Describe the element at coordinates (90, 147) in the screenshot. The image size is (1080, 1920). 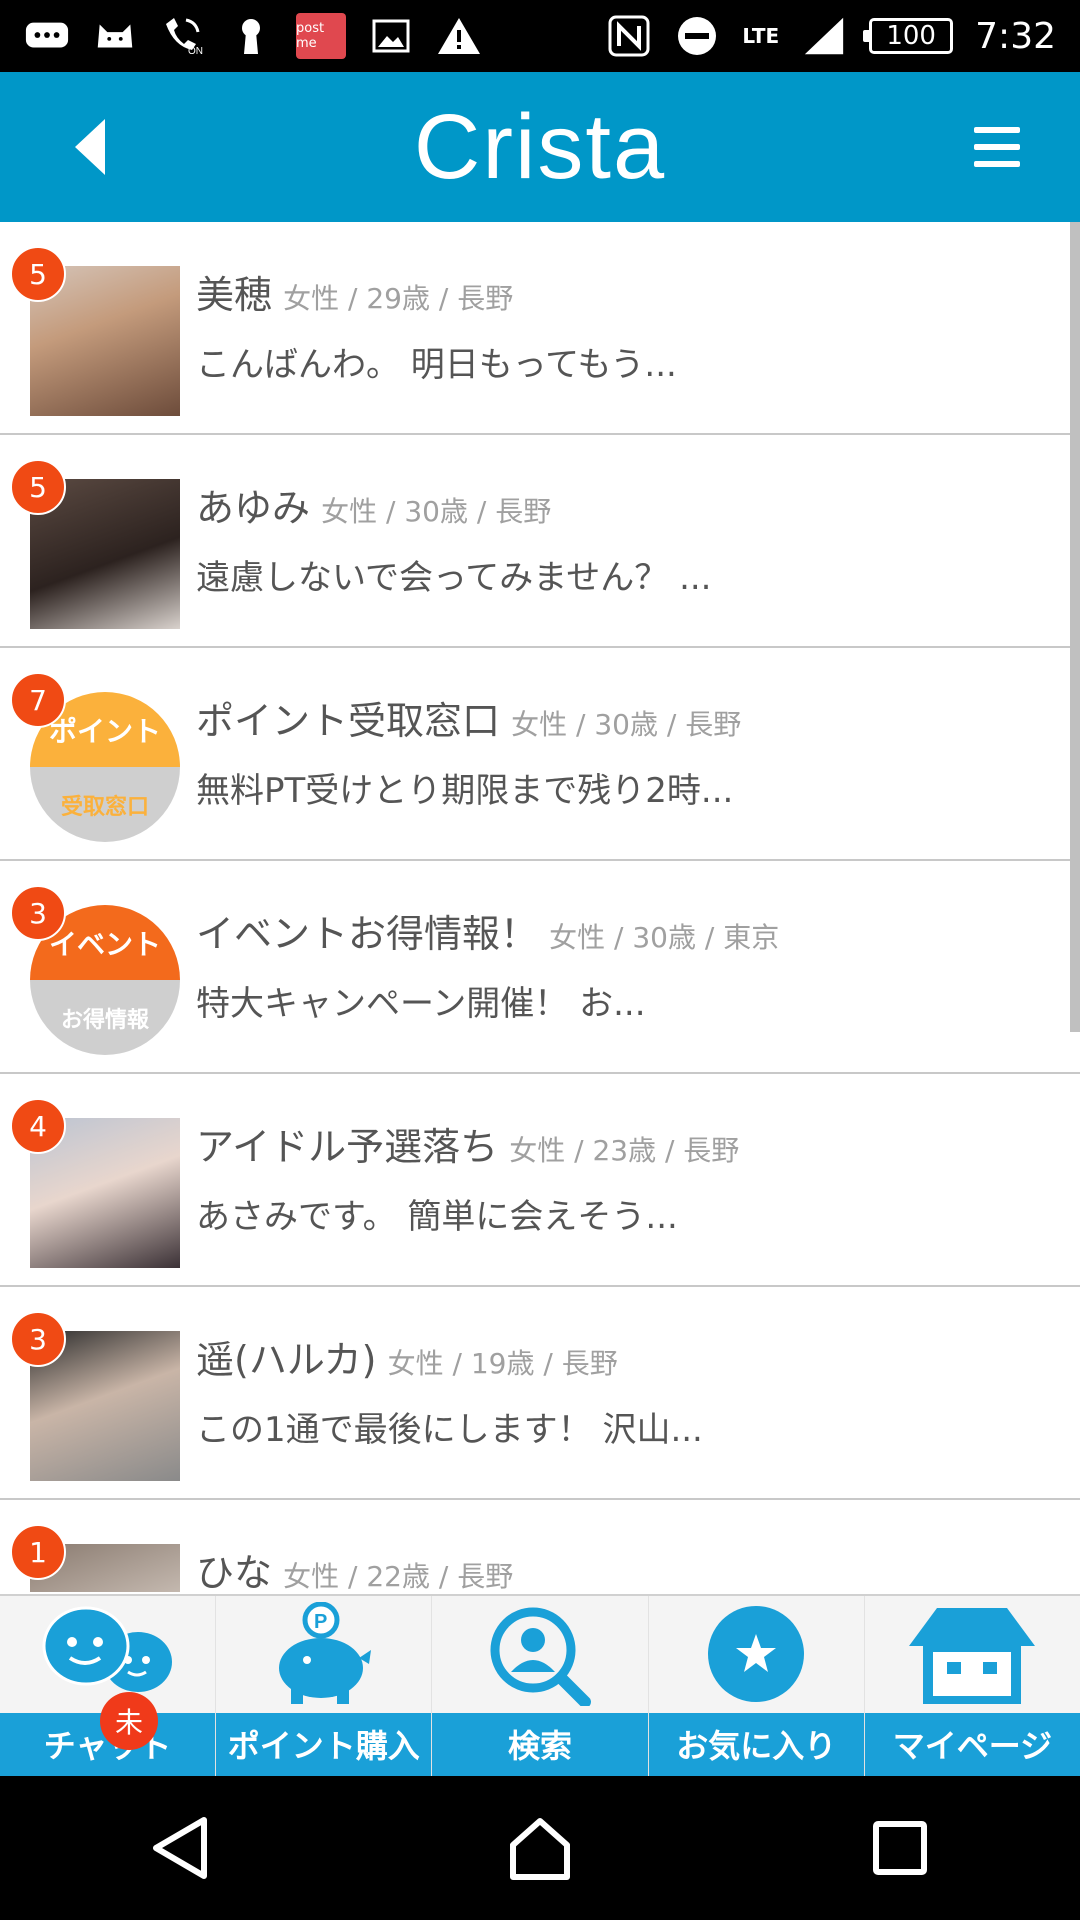
I see `back-arrow-icon` at that location.